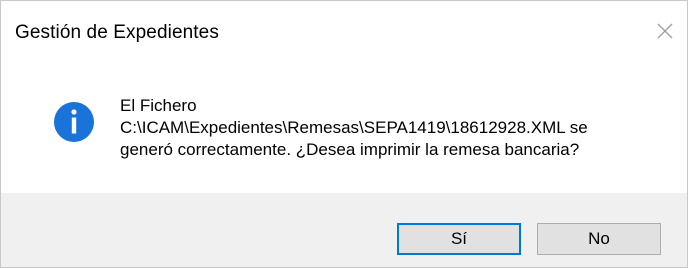  I want to click on no-button: No, so click(599, 239).